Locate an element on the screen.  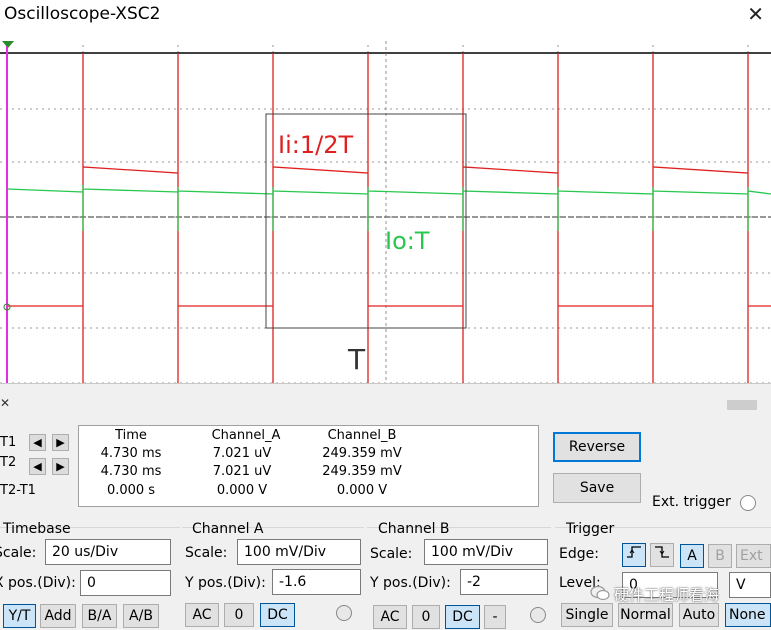
trigger-edge-label: Edge: is located at coordinates (579, 554).